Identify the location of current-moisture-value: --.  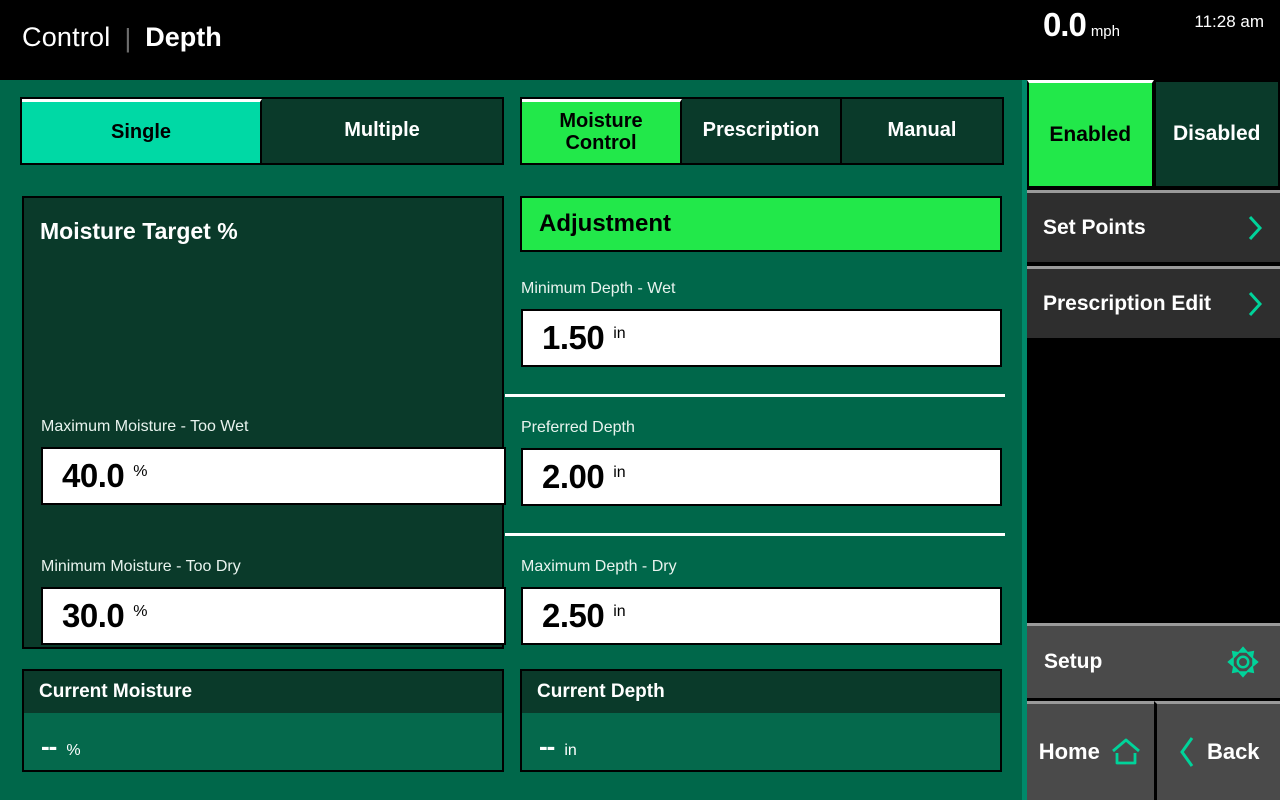
(49, 746).